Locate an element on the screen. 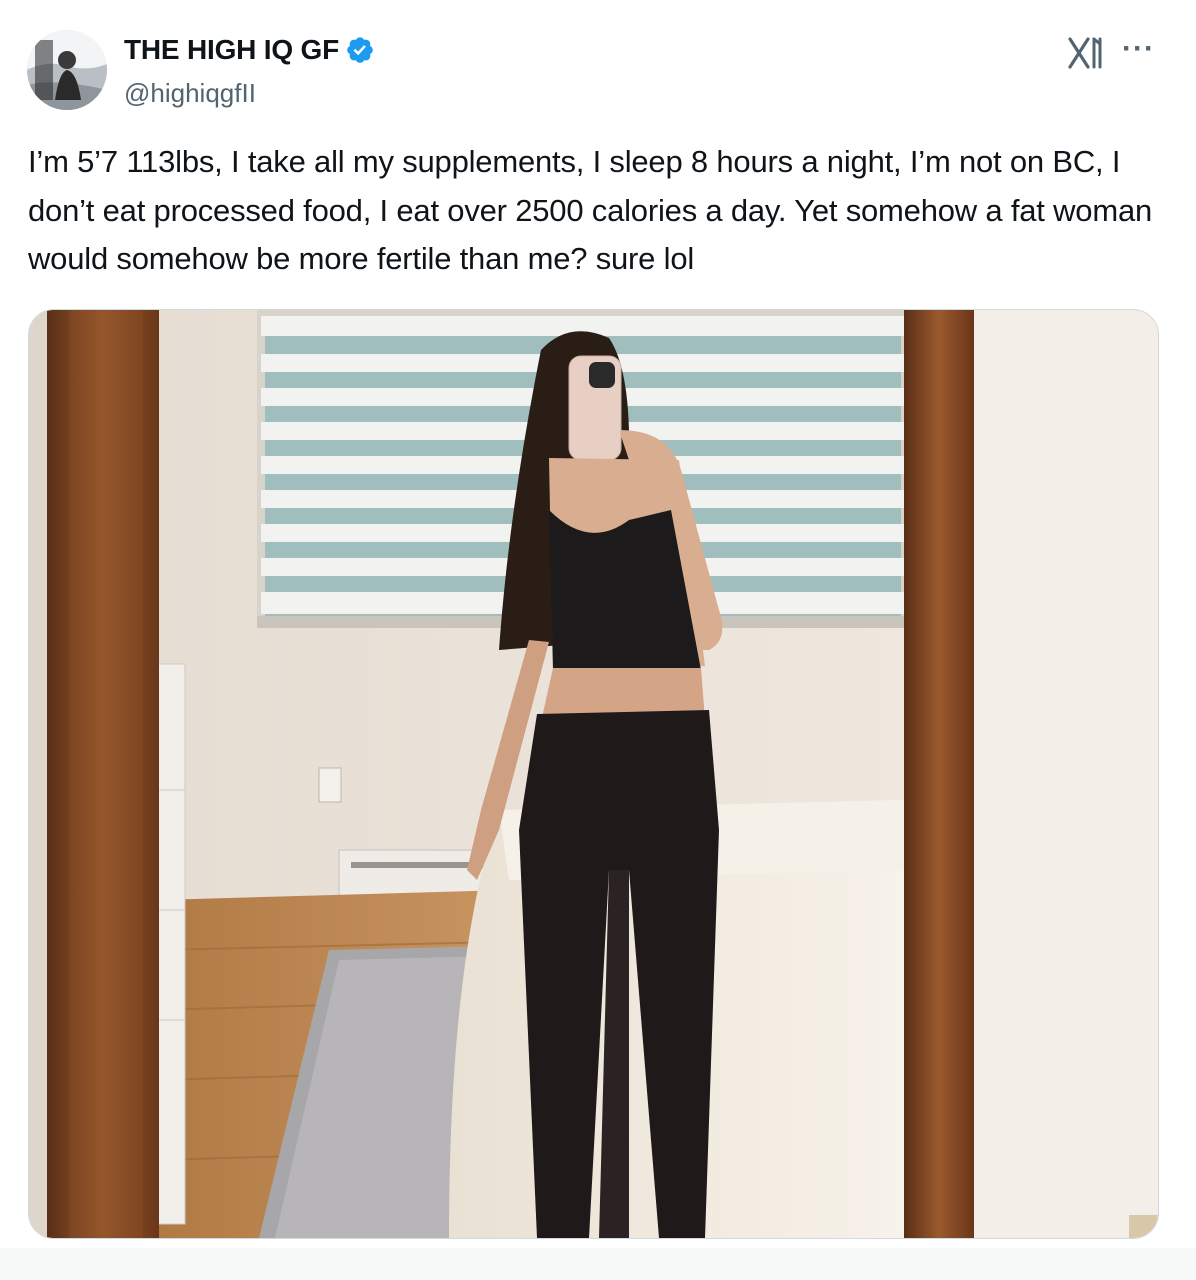  more-options-icon: ··· is located at coordinates (1138, 49).